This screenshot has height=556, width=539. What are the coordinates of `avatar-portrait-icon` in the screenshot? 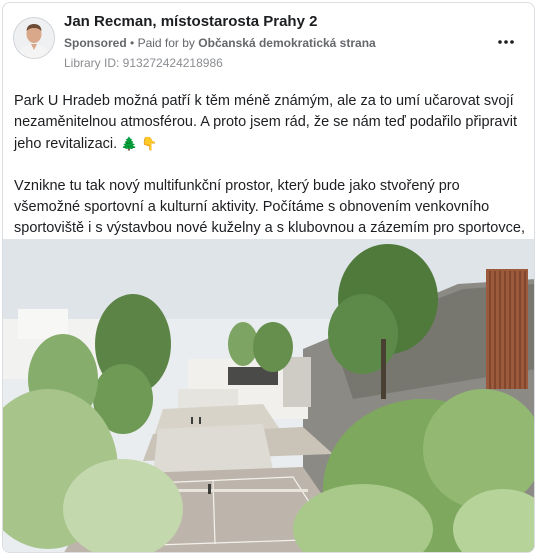 It's located at (34, 38).